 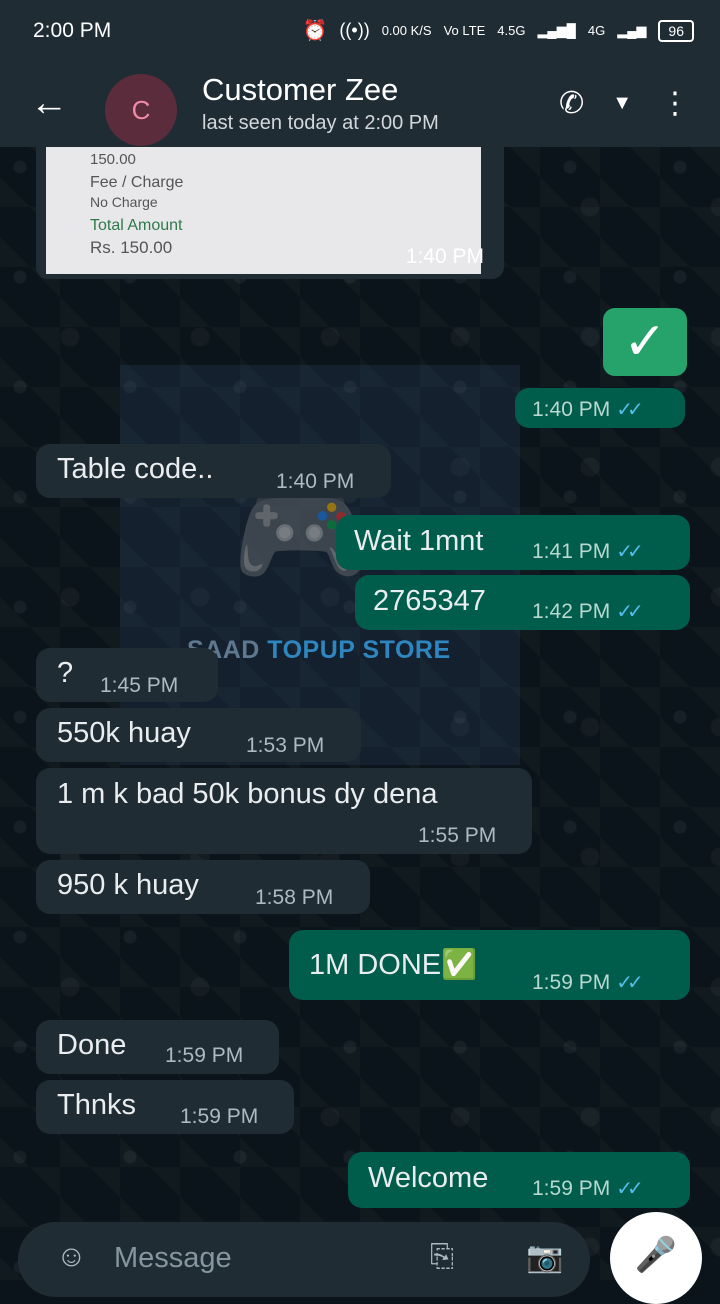 What do you see at coordinates (600, 408) in the screenshot?
I see `message-out: 1:40 PM ✓✓` at bounding box center [600, 408].